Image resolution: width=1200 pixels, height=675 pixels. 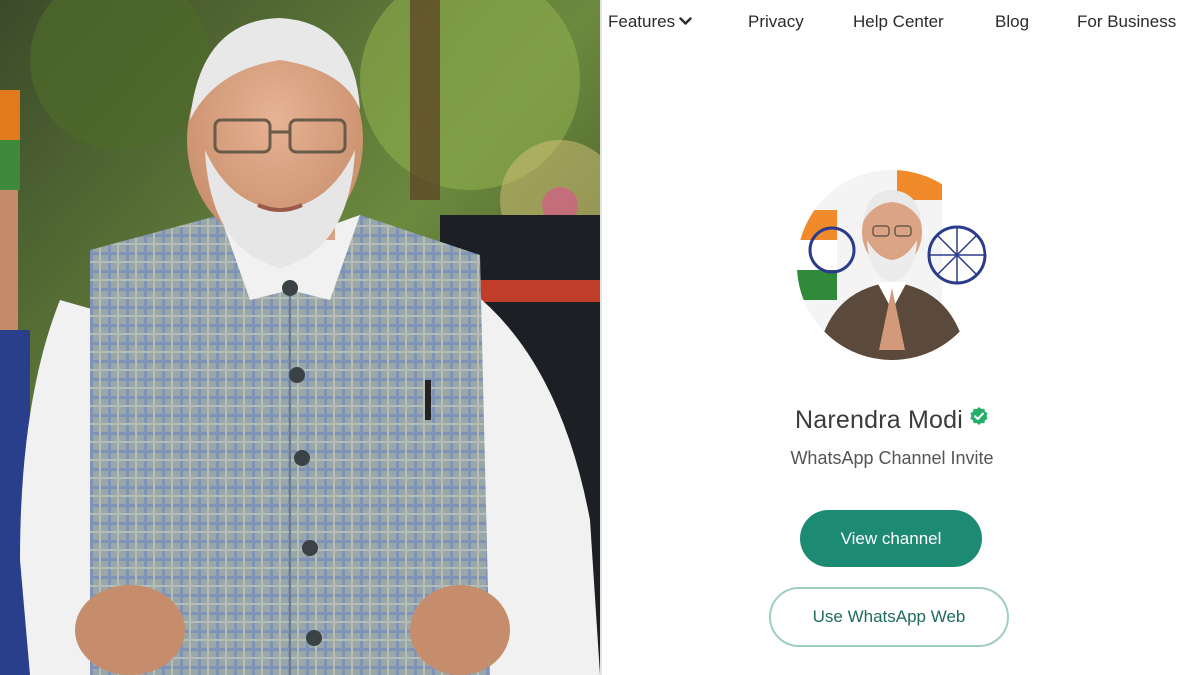 I want to click on avatar-illustration, so click(x=892, y=265).